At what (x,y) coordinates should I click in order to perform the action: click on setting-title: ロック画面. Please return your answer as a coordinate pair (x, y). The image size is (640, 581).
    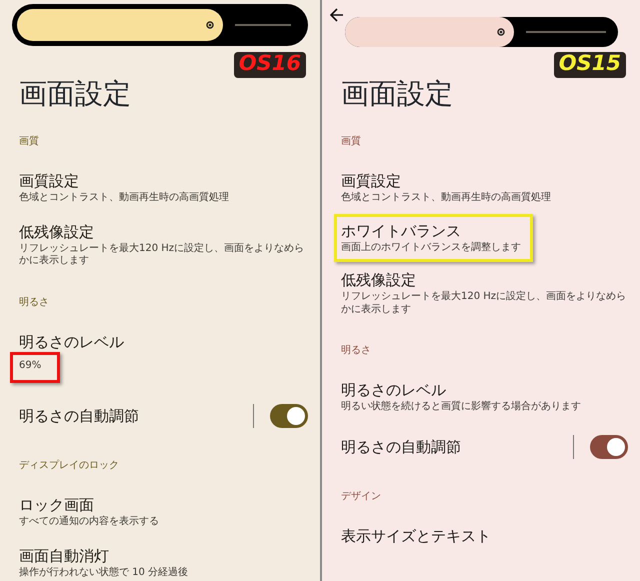
    Looking at the image, I should click on (57, 505).